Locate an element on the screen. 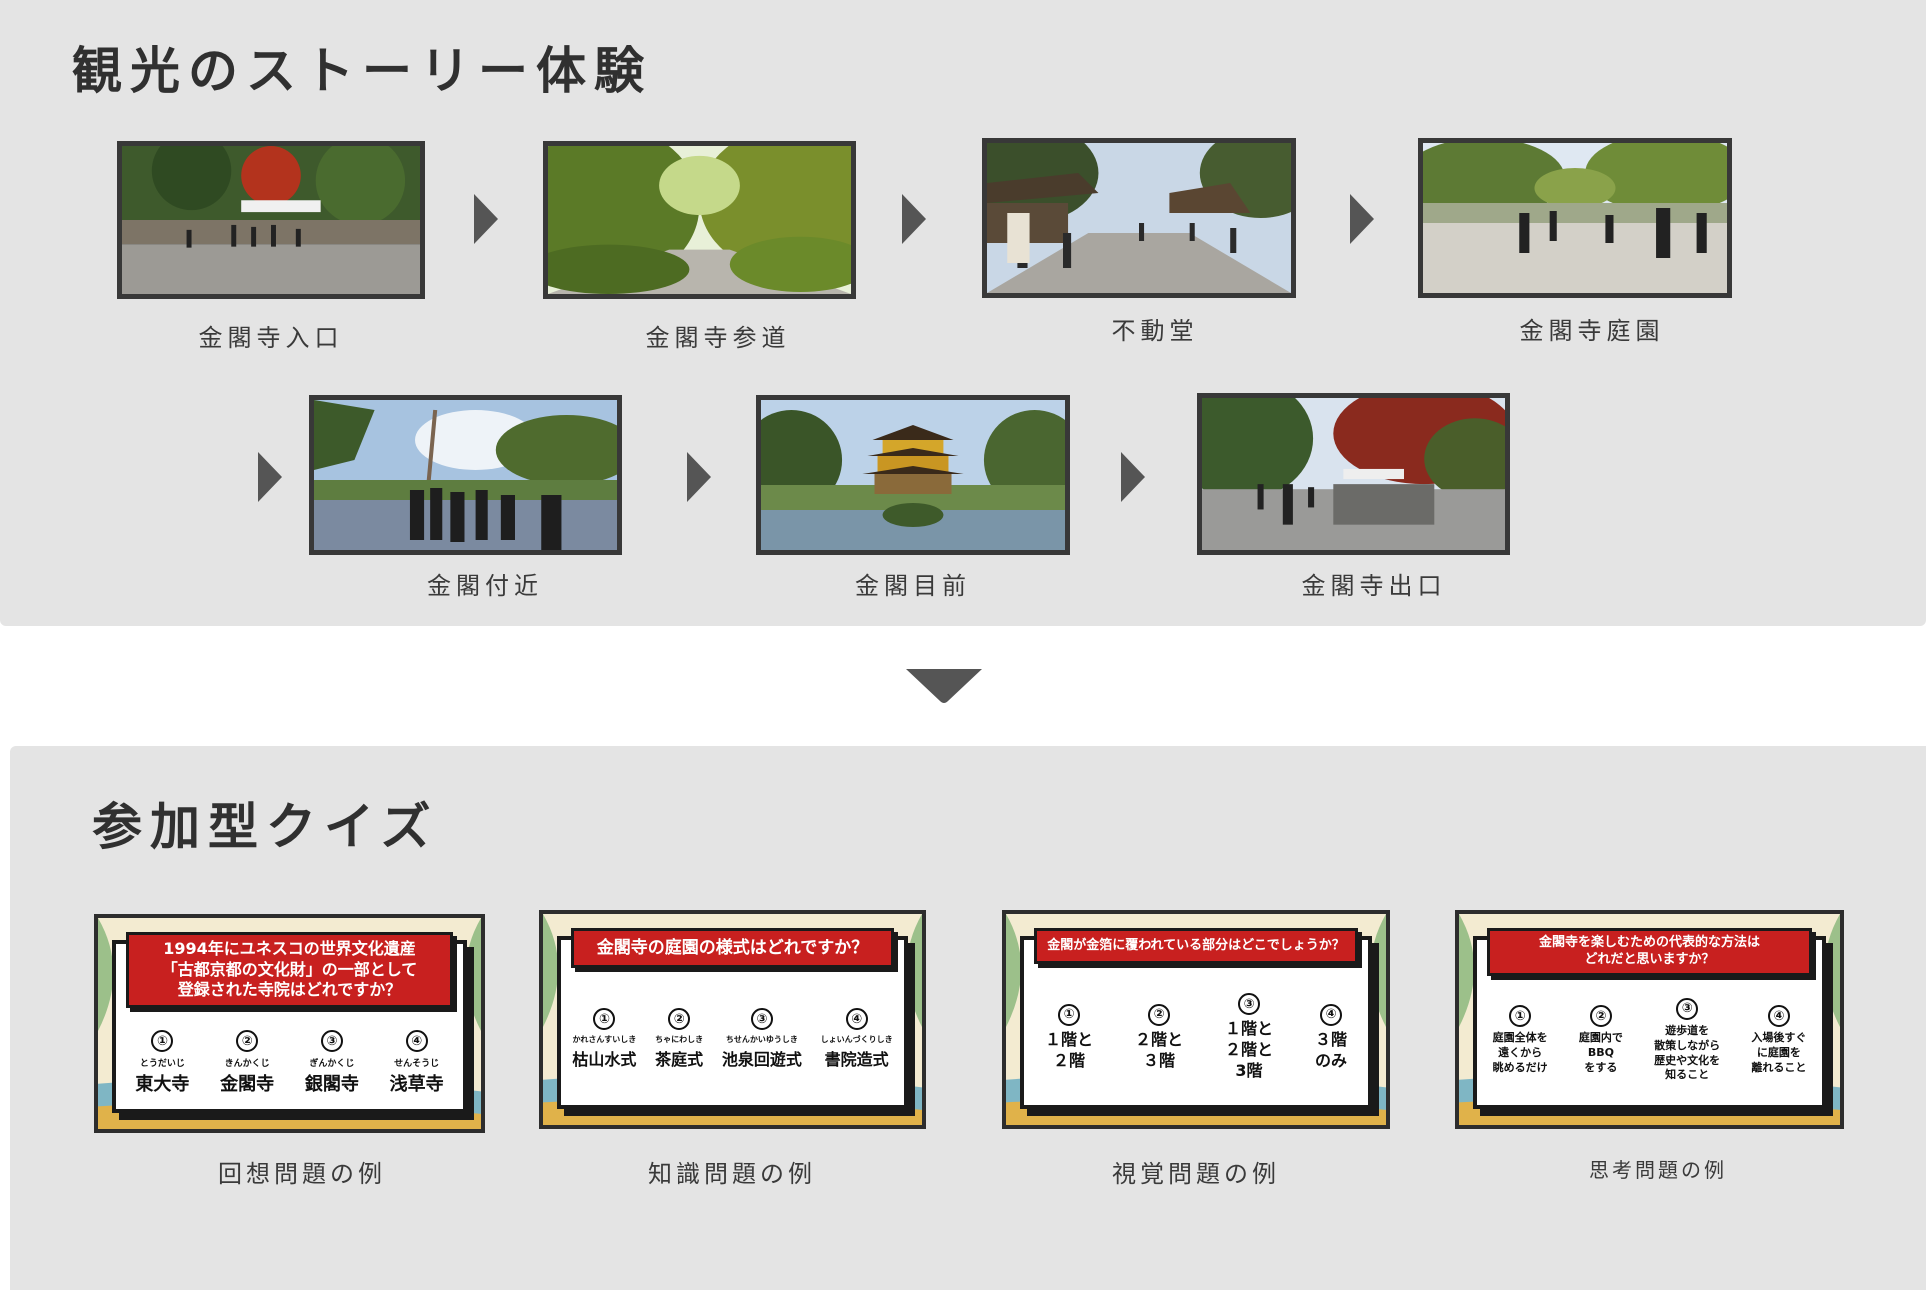  quiz-option: ④ しょいんづくりしき 書院造式 is located at coordinates (857, 1056).